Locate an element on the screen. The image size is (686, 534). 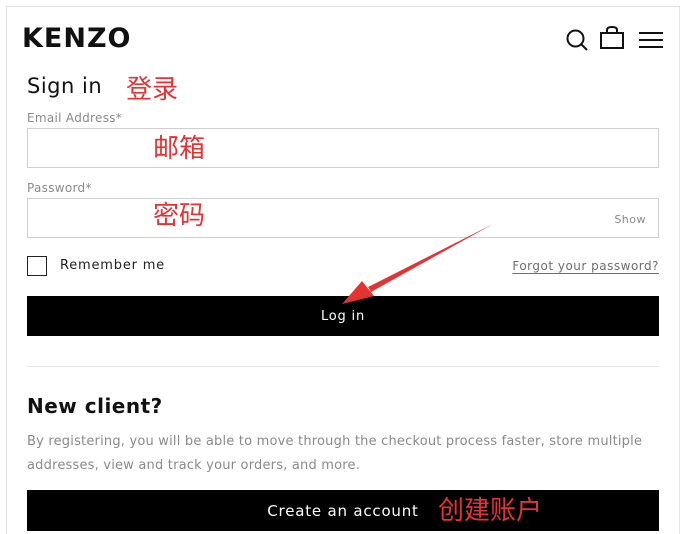
remember-me-label: Remember me is located at coordinates (112, 265).